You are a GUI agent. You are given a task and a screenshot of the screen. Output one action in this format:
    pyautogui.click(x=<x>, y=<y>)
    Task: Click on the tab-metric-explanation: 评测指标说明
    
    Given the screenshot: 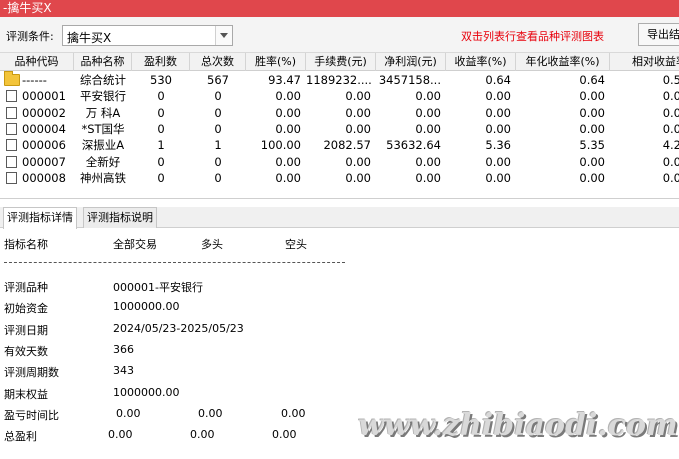 What is the action you would take?
    pyautogui.click(x=120, y=217)
    